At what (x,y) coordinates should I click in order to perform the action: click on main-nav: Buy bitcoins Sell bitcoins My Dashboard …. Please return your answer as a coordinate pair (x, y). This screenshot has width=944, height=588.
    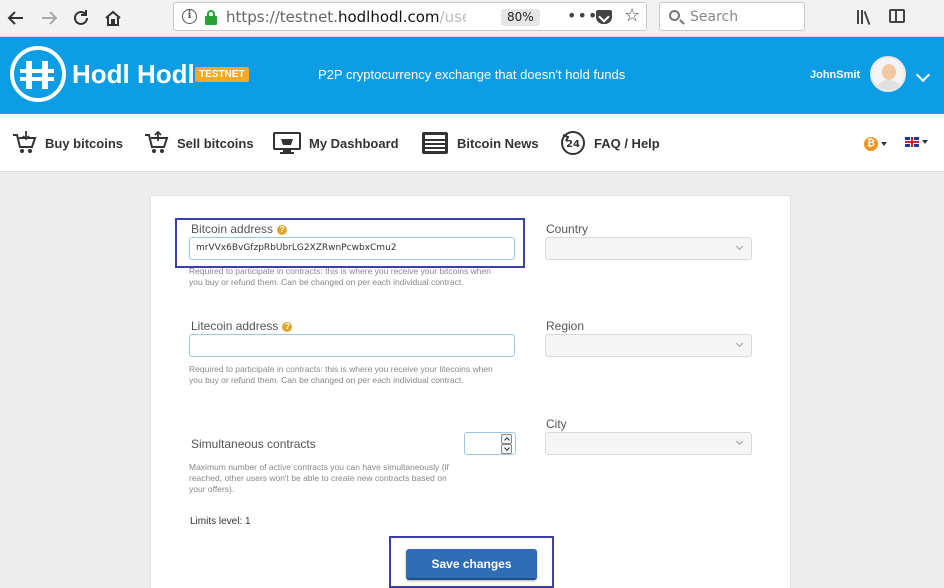
    Looking at the image, I should click on (472, 143).